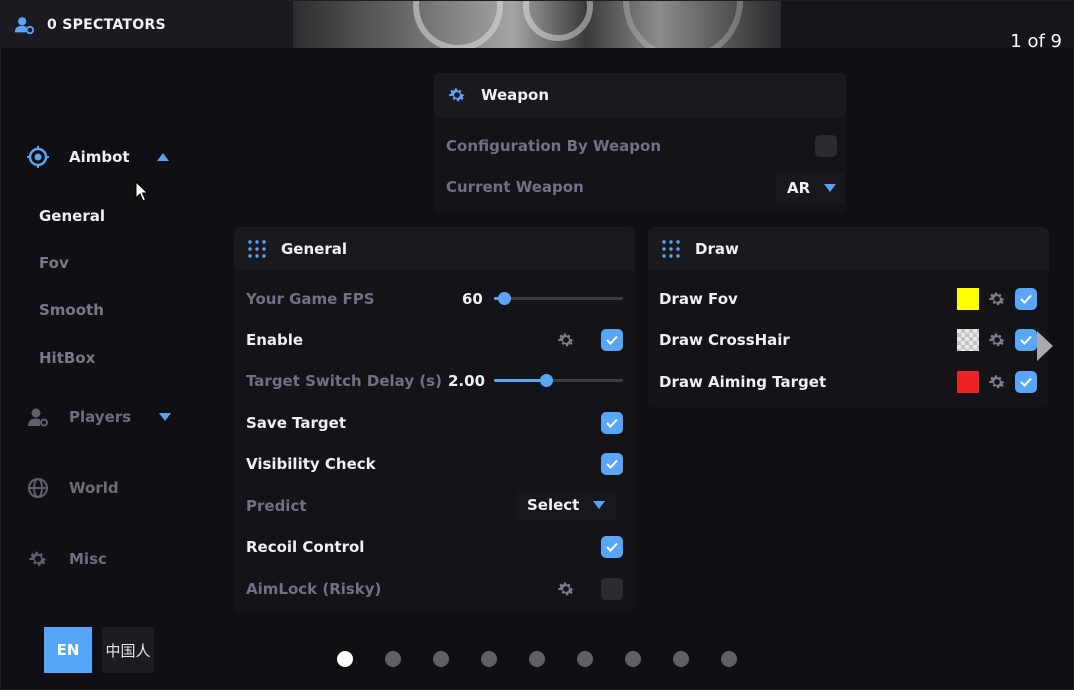 The width and height of the screenshot is (1074, 690). I want to click on crosshair-icon, so click(38, 157).